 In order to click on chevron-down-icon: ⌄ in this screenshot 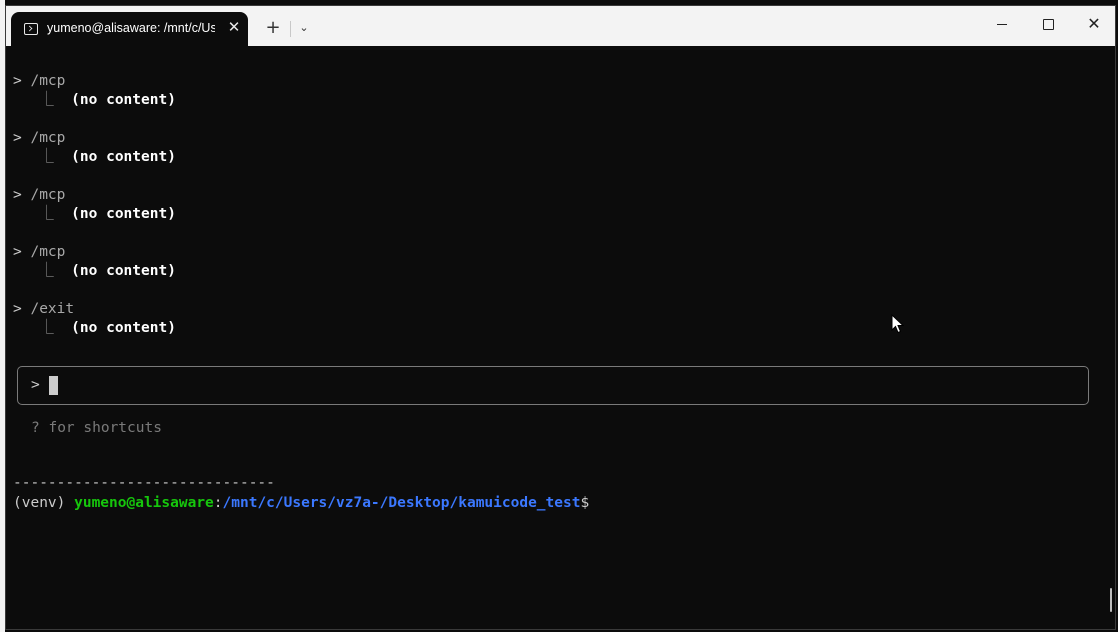, I will do `click(304, 28)`.